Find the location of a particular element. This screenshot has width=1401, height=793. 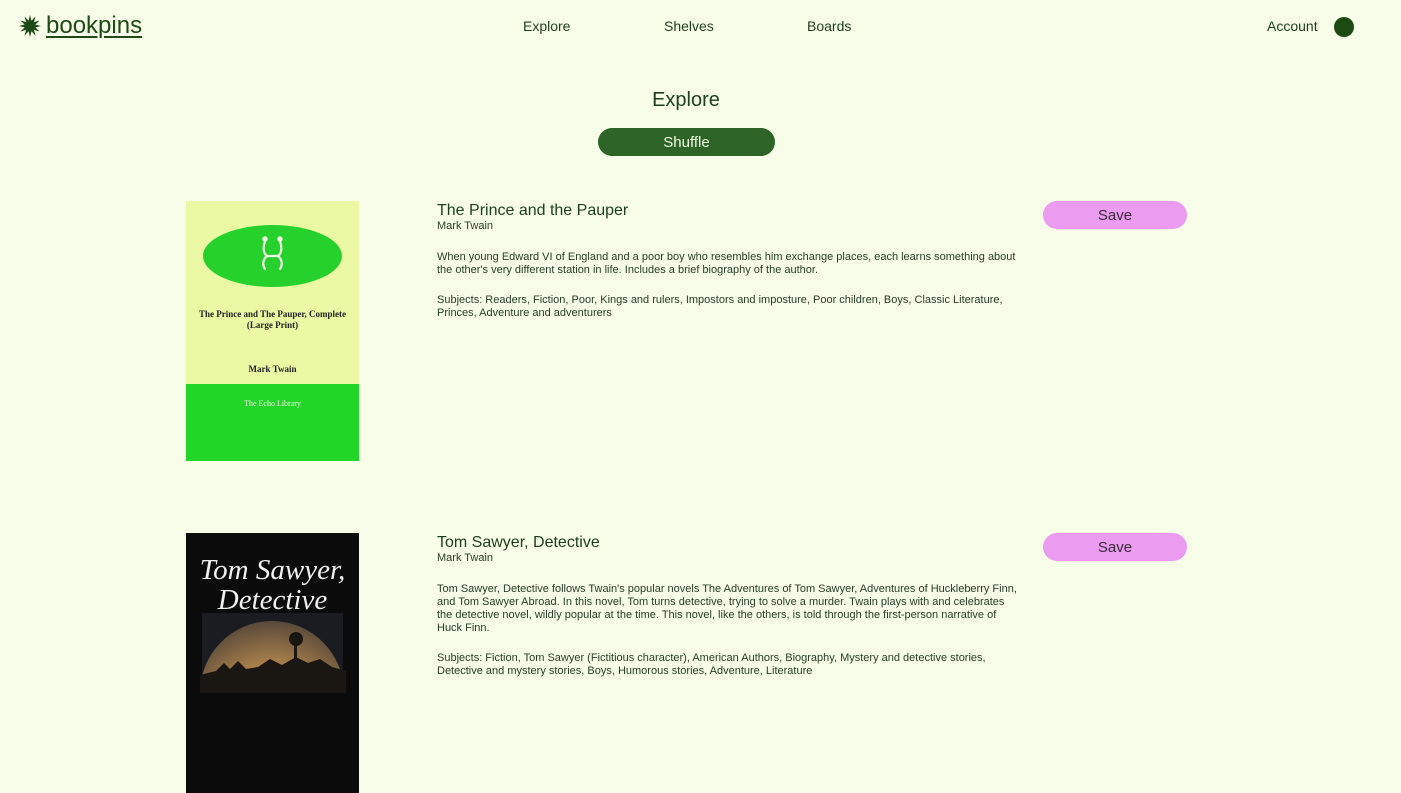

top-navigation-bar: bookpins Explore Shelves Boards Account is located at coordinates (700, 27).